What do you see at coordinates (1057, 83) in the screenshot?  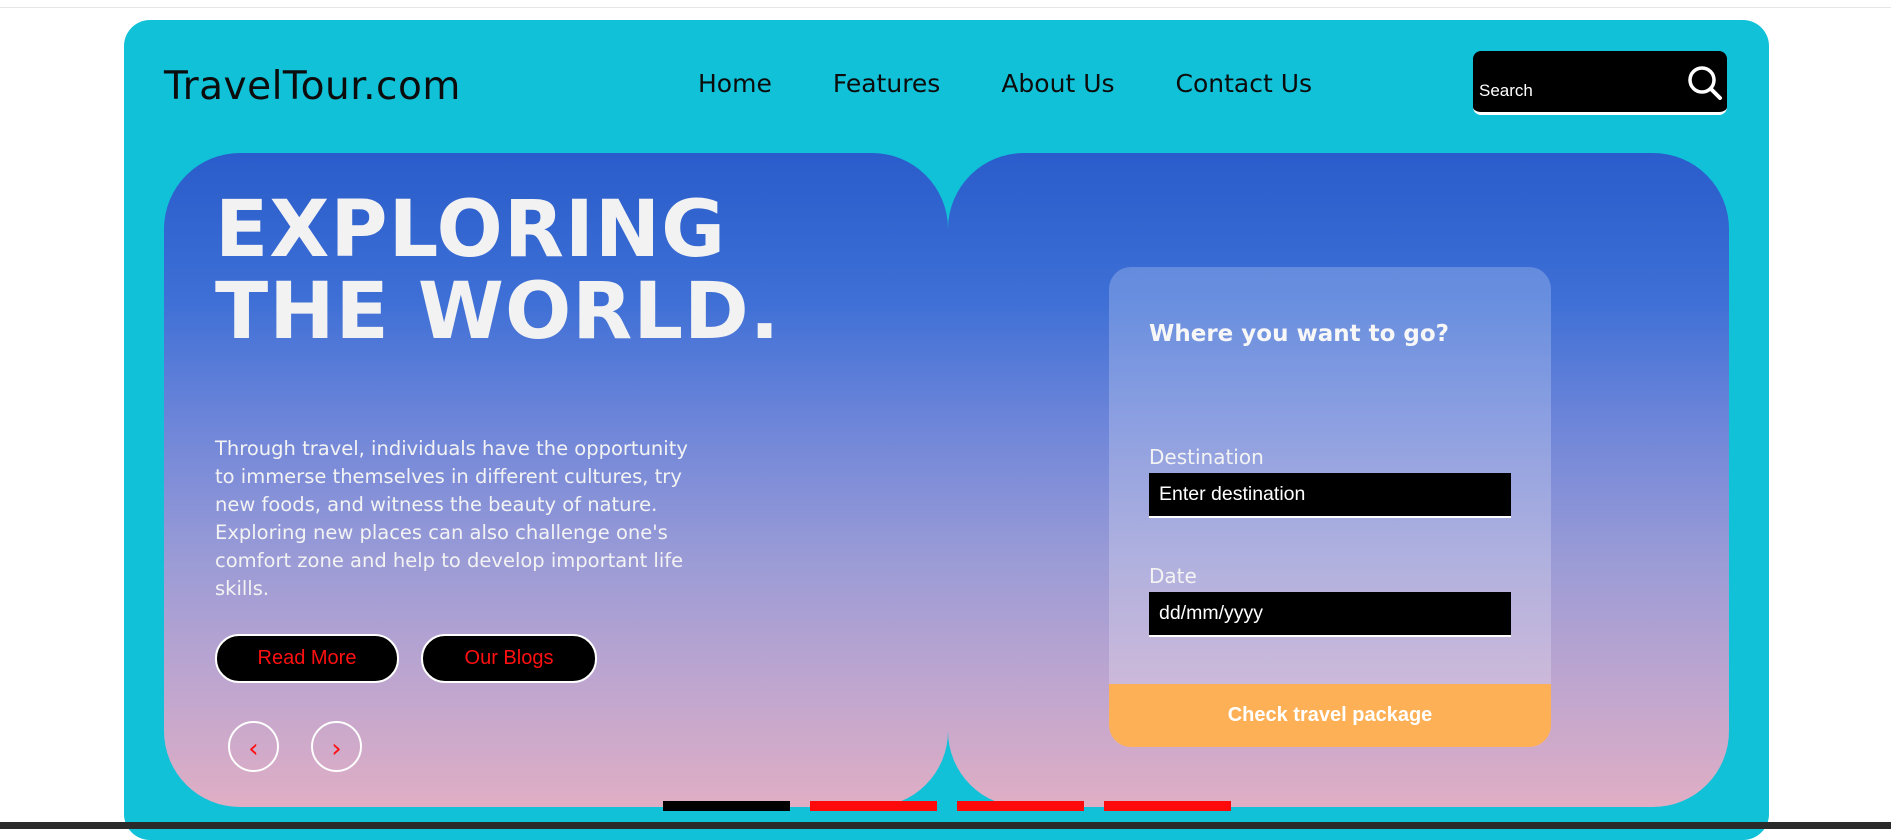 I see `nav-about-us: About Us` at bounding box center [1057, 83].